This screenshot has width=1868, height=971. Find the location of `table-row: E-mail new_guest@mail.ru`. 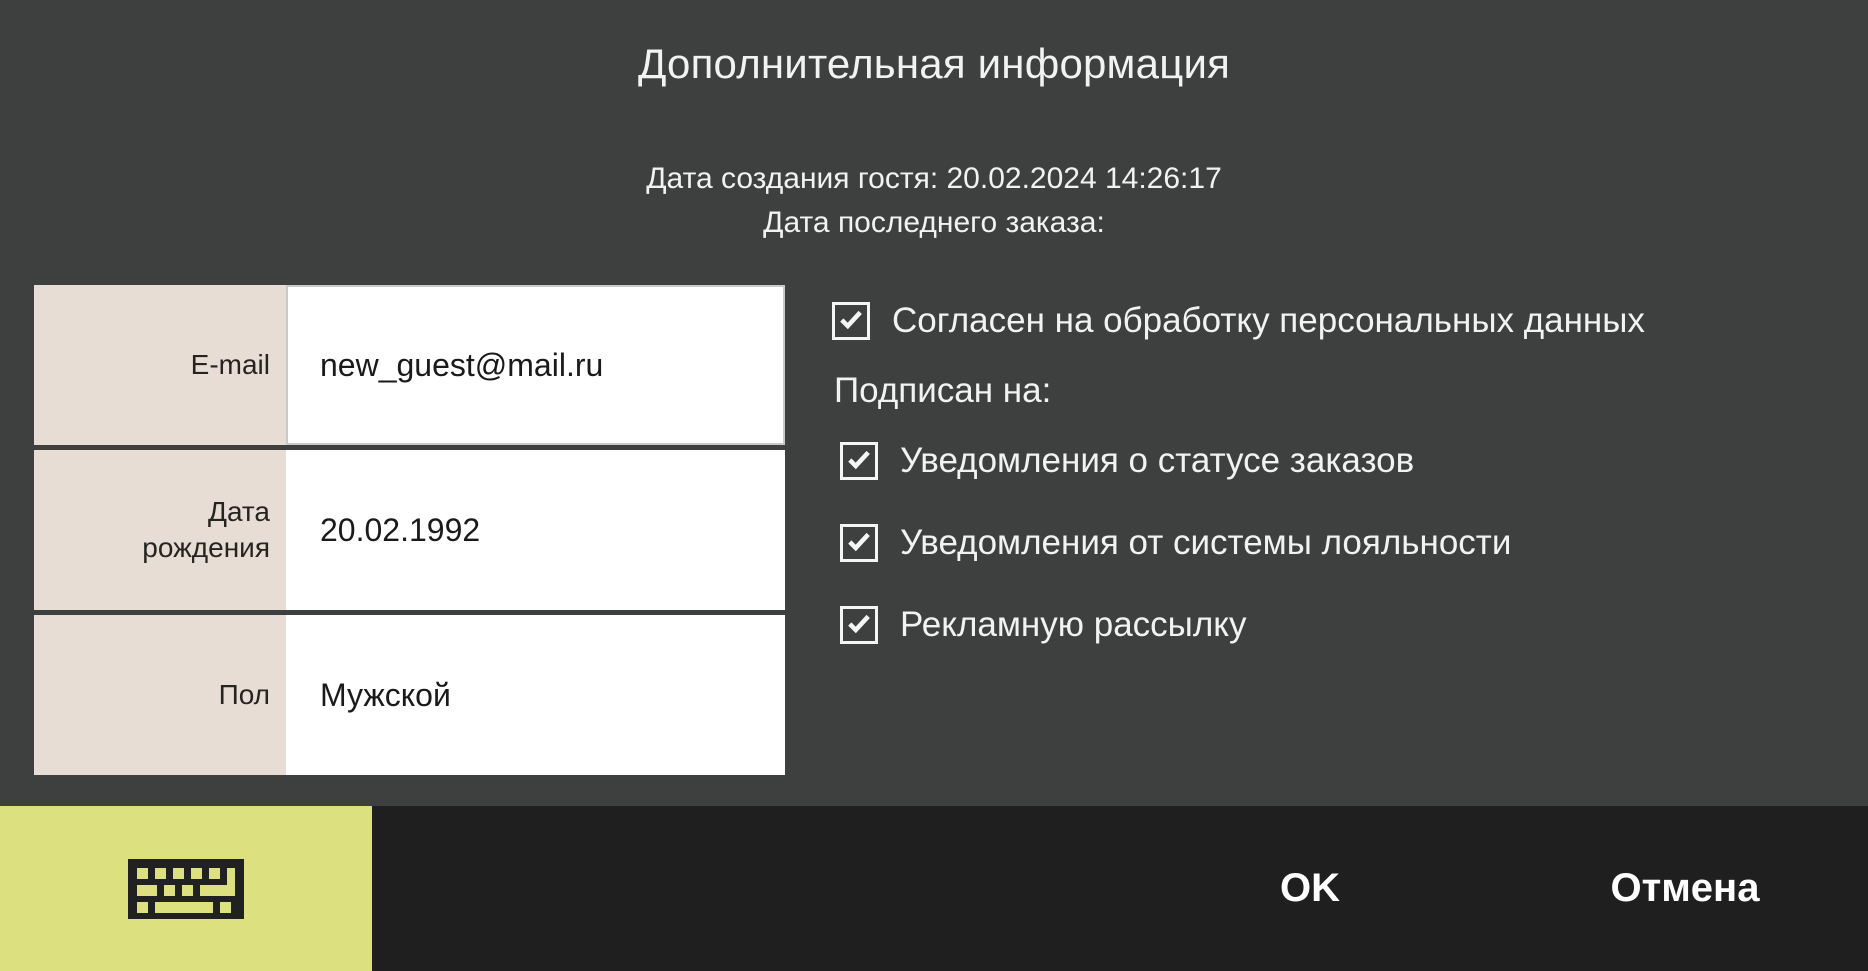

table-row: E-mail new_guest@mail.ru is located at coordinates (409, 365).